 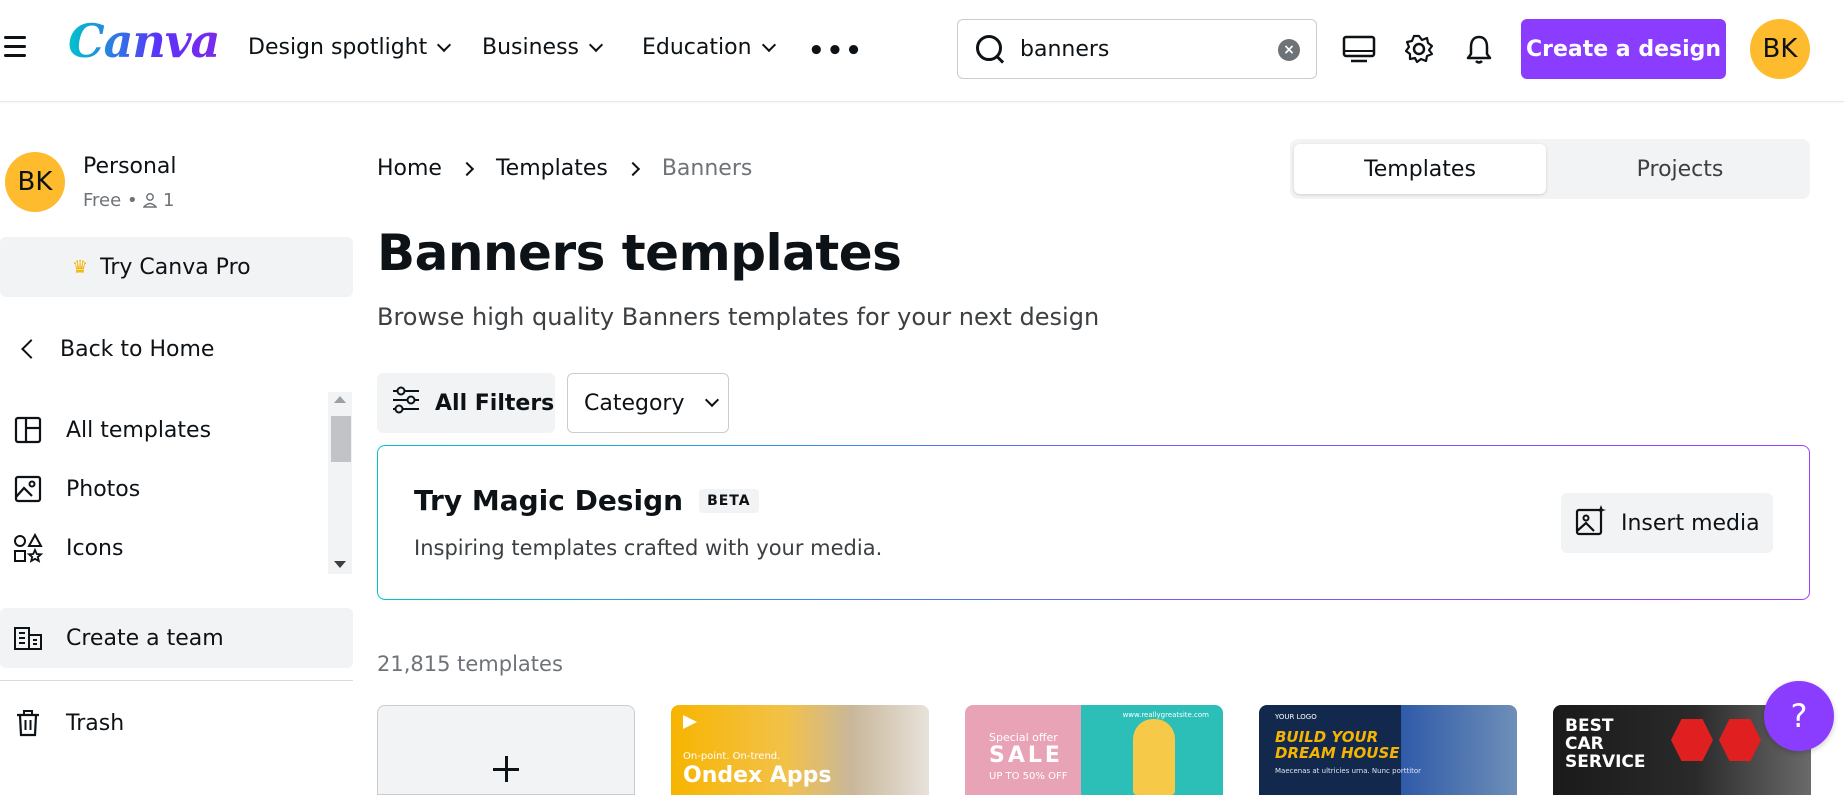 What do you see at coordinates (28, 489) in the screenshot?
I see `image-icon` at bounding box center [28, 489].